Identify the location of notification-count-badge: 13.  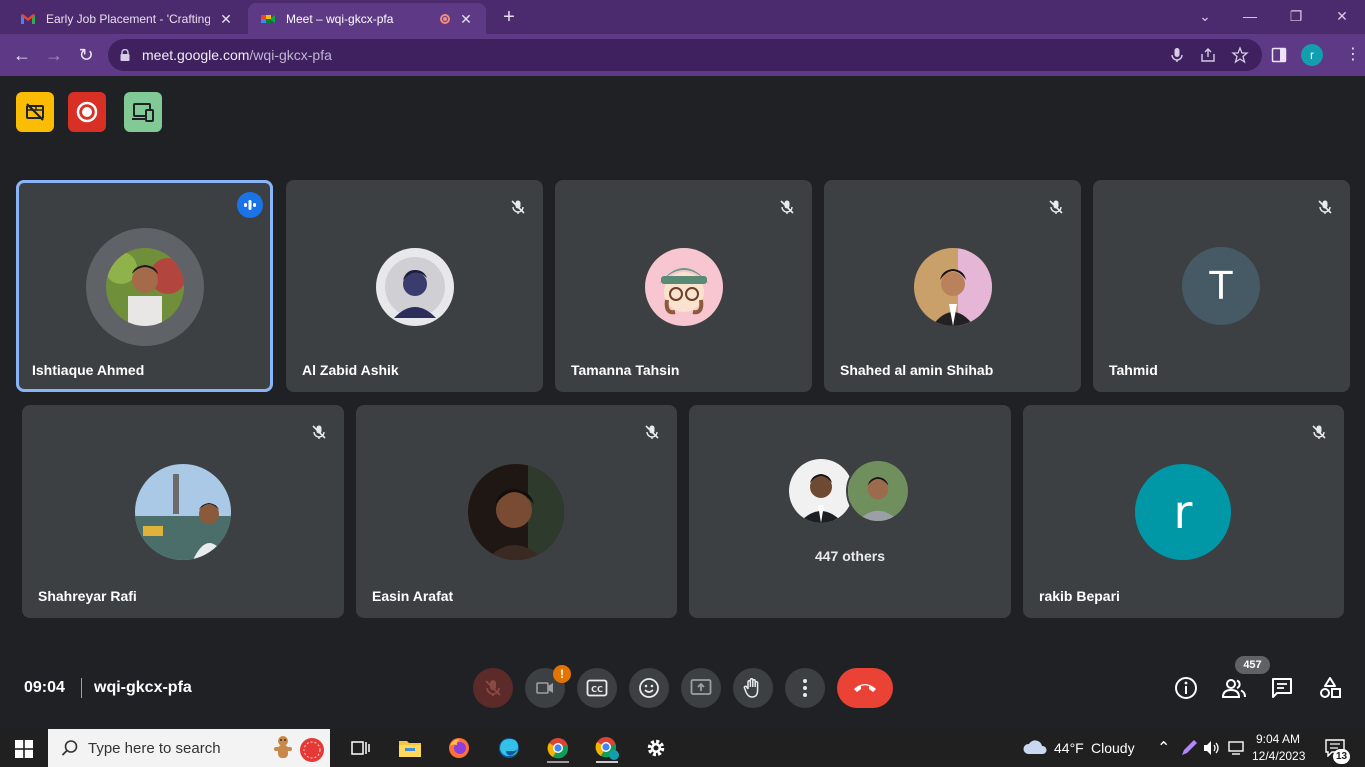
(1341, 756).